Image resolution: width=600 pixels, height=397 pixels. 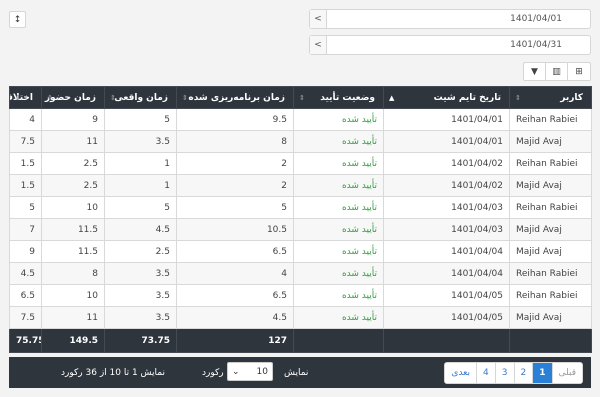 I want to click on to-date-input, so click(x=458, y=45).